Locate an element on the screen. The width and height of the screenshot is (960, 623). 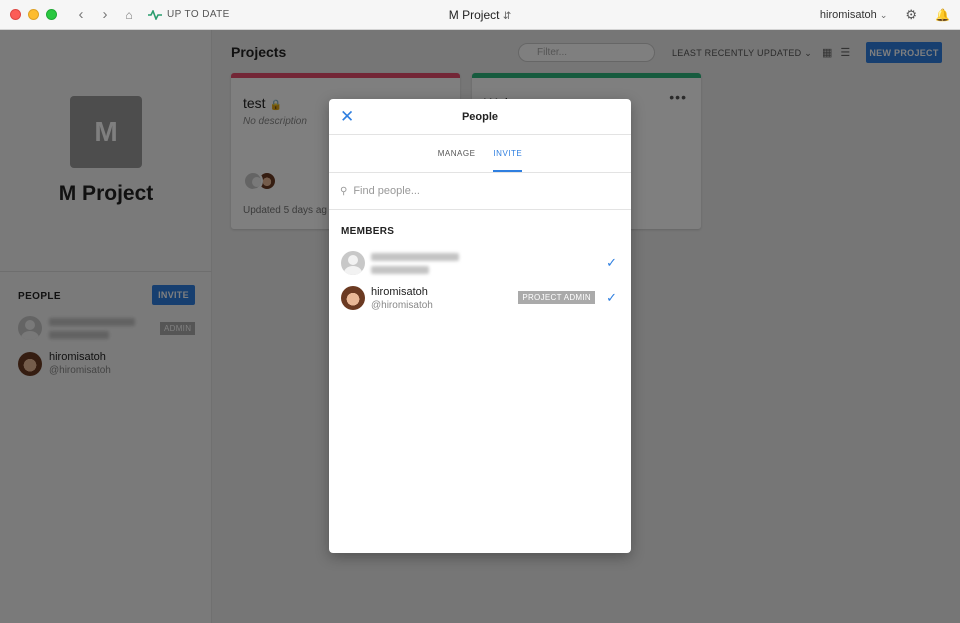
back-icon: ‹ is located at coordinates (81, 14).